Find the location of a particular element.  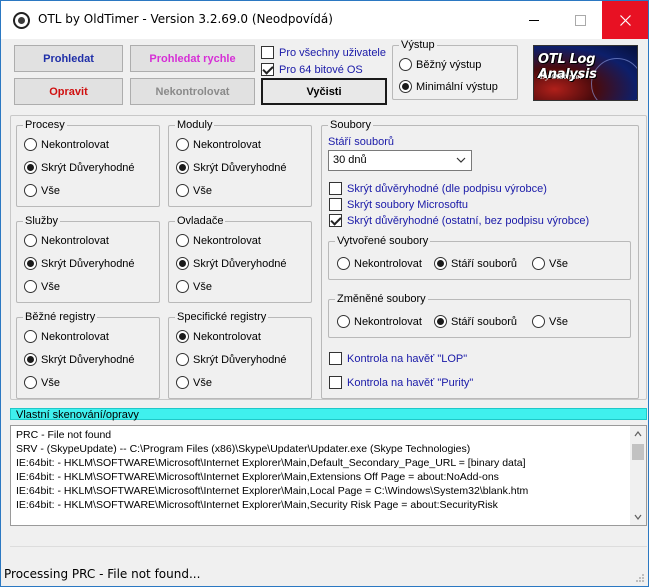

file-age-select: 30 dnů is located at coordinates (400, 160).